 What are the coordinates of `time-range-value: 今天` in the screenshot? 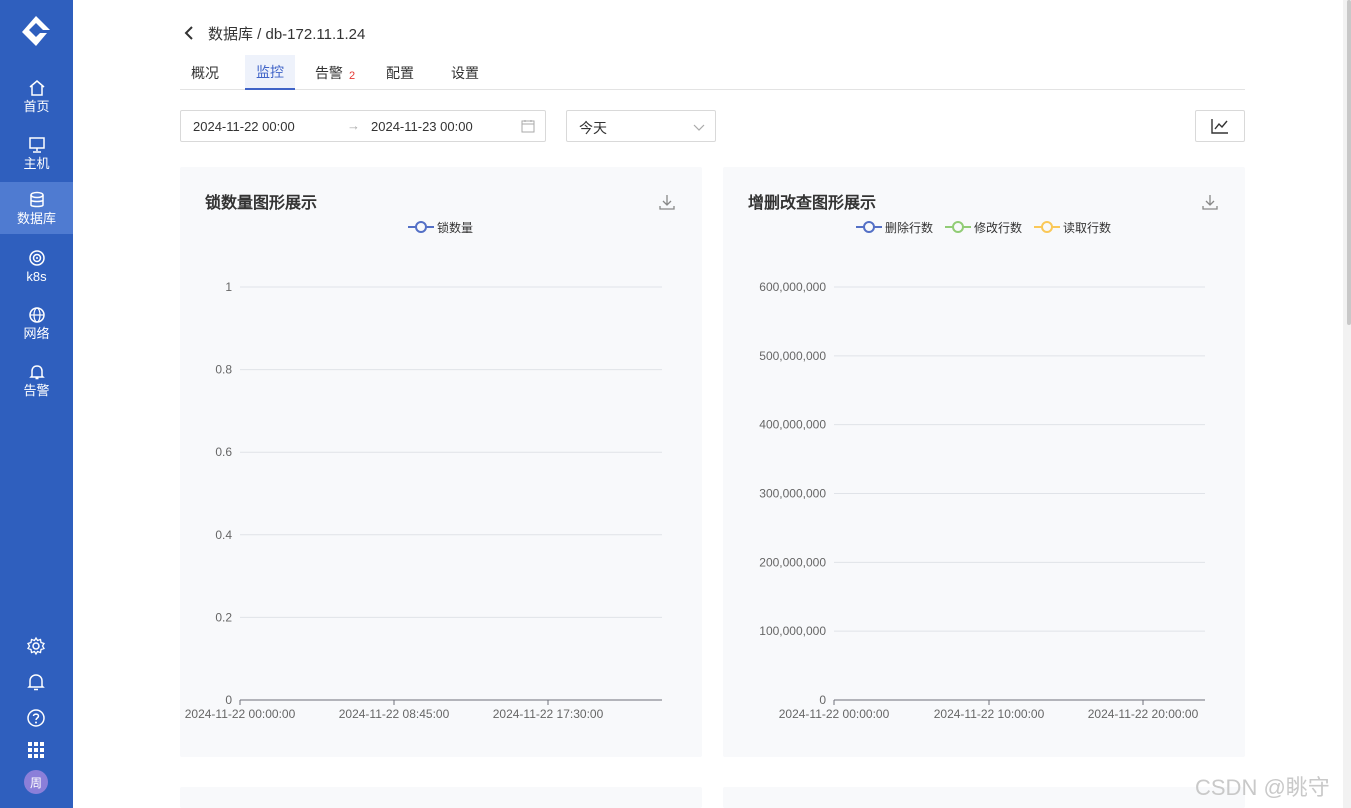 It's located at (593, 128).